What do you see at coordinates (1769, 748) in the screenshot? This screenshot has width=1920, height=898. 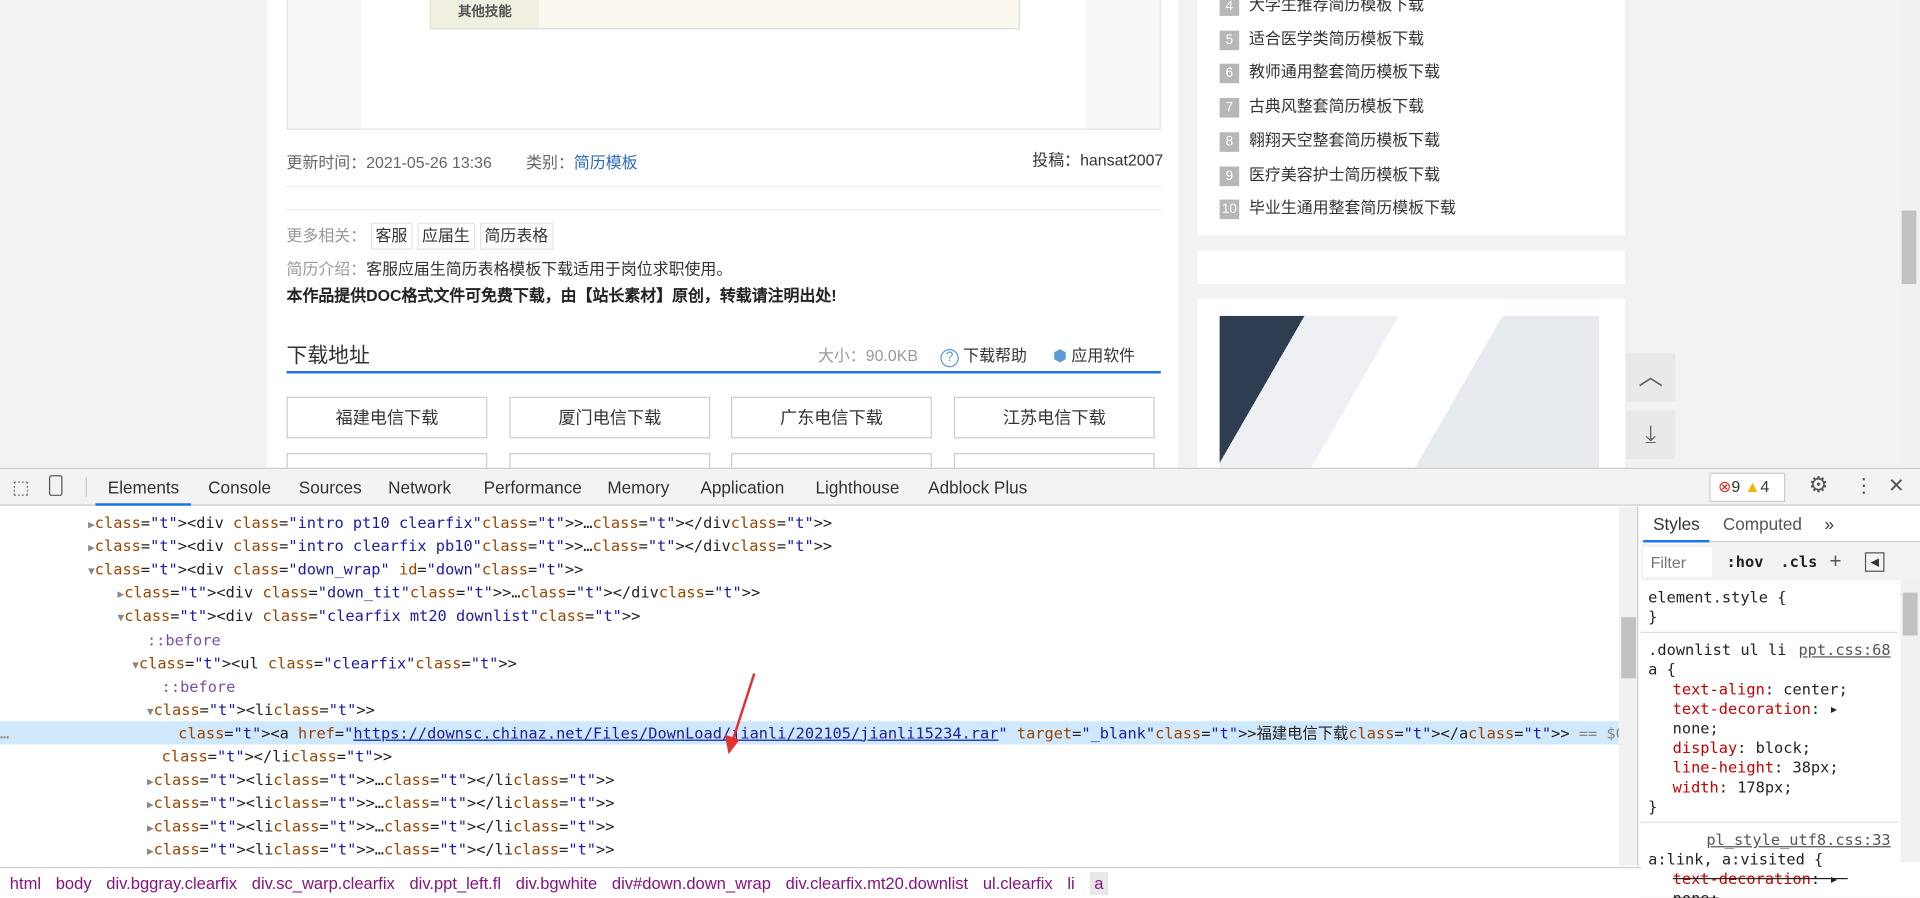 I see `css-property: display: block;` at bounding box center [1769, 748].